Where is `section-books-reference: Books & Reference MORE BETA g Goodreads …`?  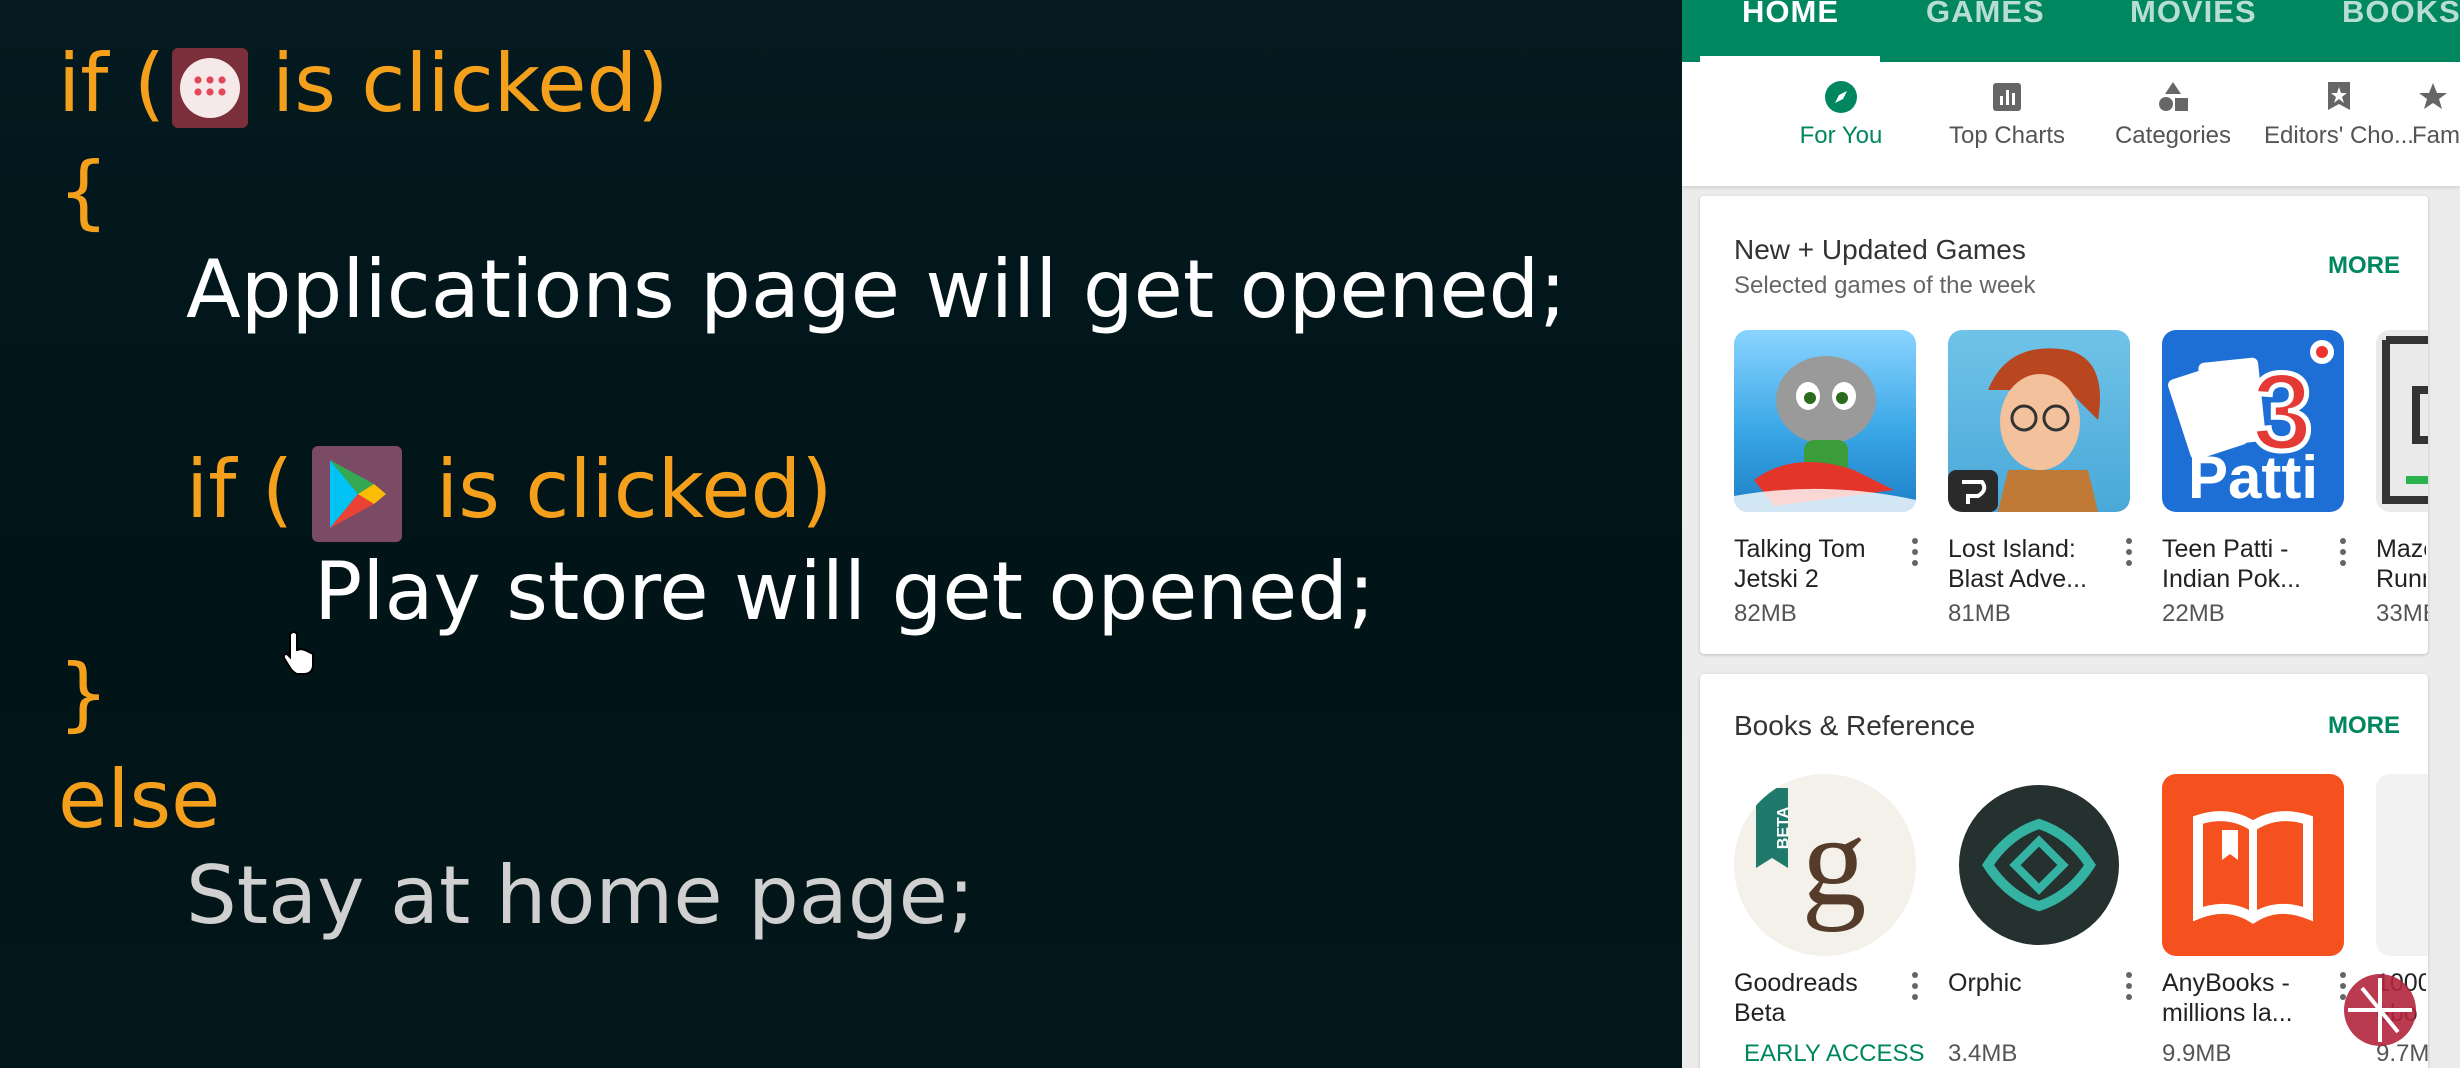 section-books-reference: Books & Reference MORE BETA g Goodreads … is located at coordinates (2064, 871).